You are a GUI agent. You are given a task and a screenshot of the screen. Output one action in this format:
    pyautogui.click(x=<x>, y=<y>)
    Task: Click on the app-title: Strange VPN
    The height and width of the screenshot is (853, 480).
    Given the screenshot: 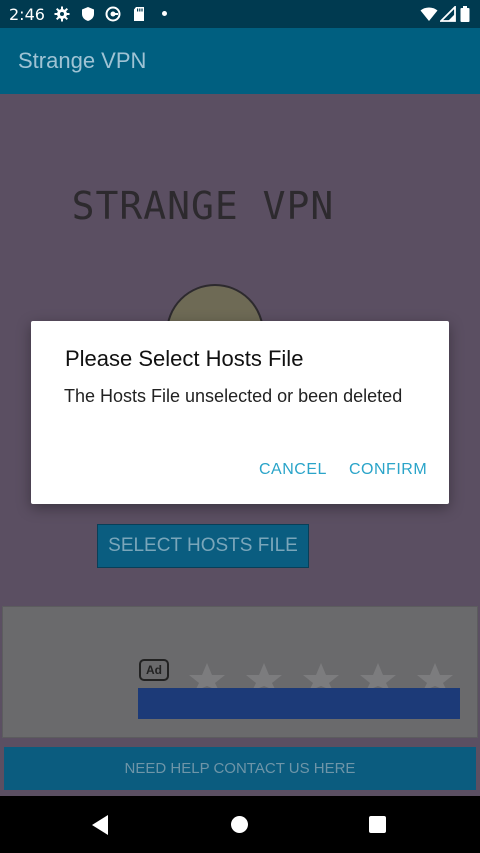 What is the action you would take?
    pyautogui.click(x=82, y=60)
    